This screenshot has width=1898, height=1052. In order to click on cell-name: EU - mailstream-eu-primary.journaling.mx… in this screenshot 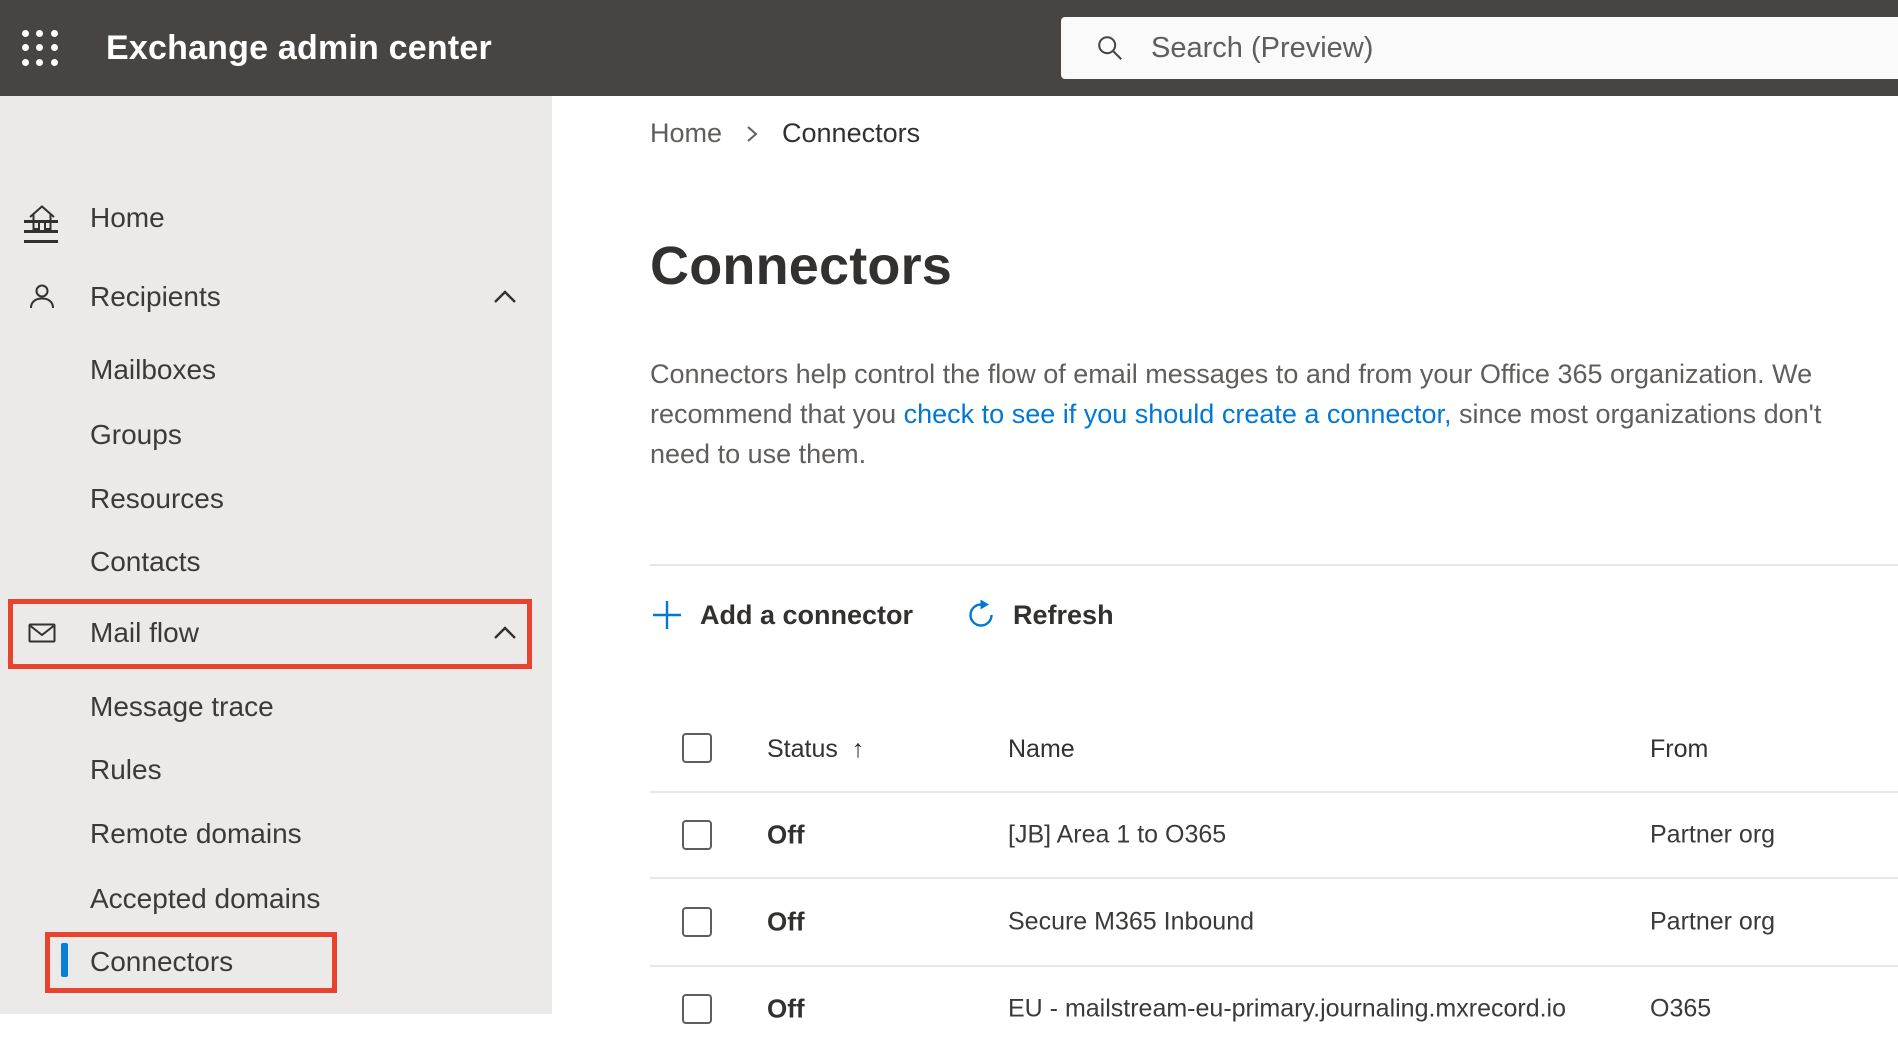, I will do `click(1287, 1008)`.